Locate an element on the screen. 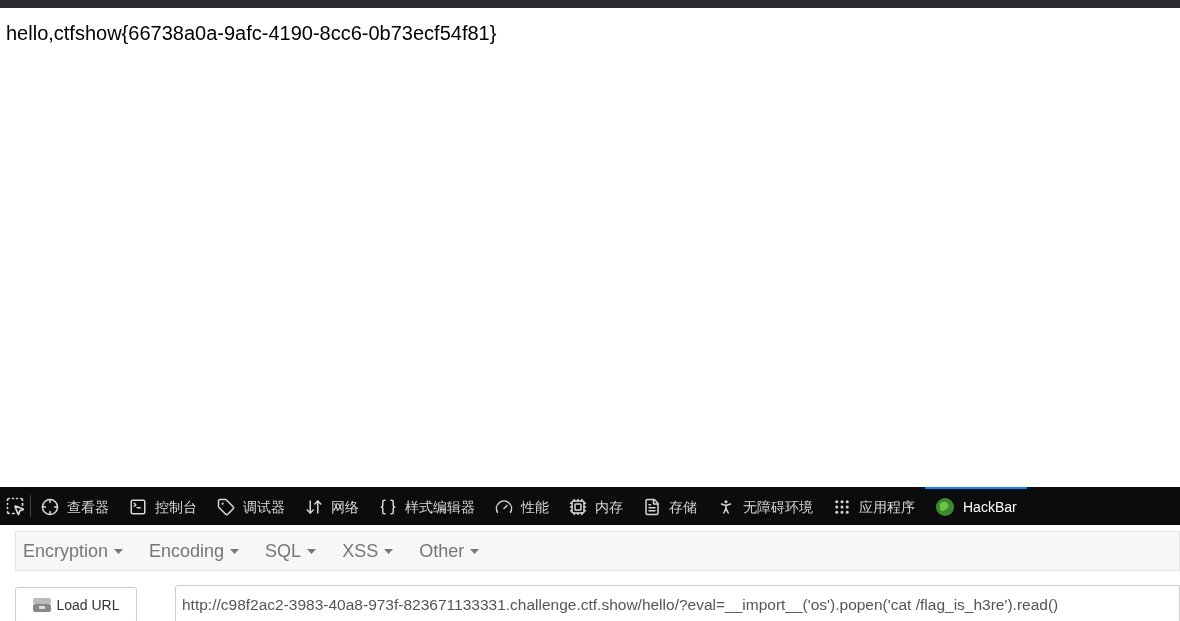 The image size is (1180, 621). arrows-icon is located at coordinates (314, 507).